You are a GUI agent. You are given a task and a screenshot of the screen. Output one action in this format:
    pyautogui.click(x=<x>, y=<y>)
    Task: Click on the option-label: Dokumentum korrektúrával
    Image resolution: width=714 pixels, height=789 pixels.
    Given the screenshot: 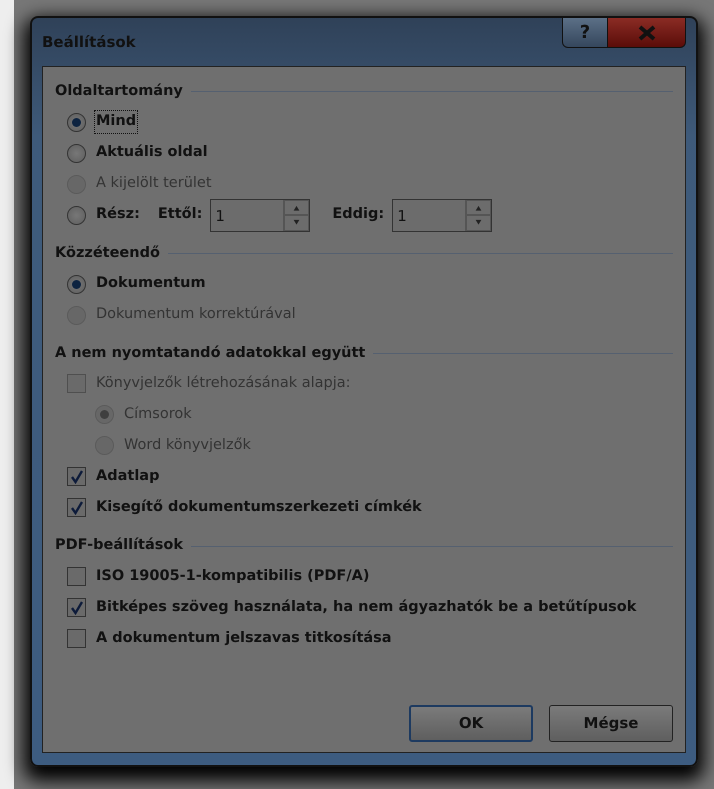 What is the action you would take?
    pyautogui.click(x=196, y=314)
    